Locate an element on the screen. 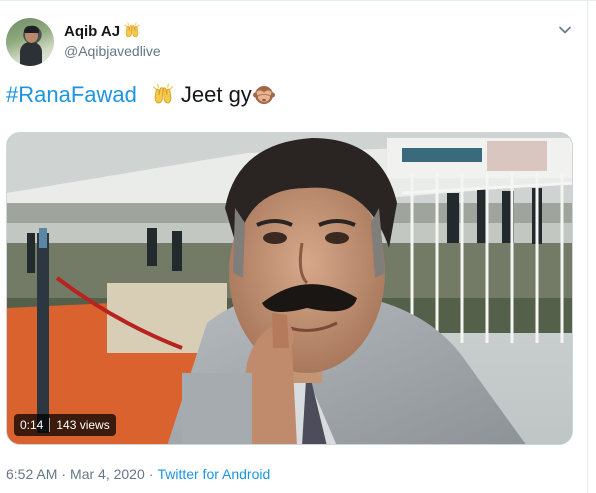 The image size is (596, 493). chevron-down-icon is located at coordinates (565, 30).